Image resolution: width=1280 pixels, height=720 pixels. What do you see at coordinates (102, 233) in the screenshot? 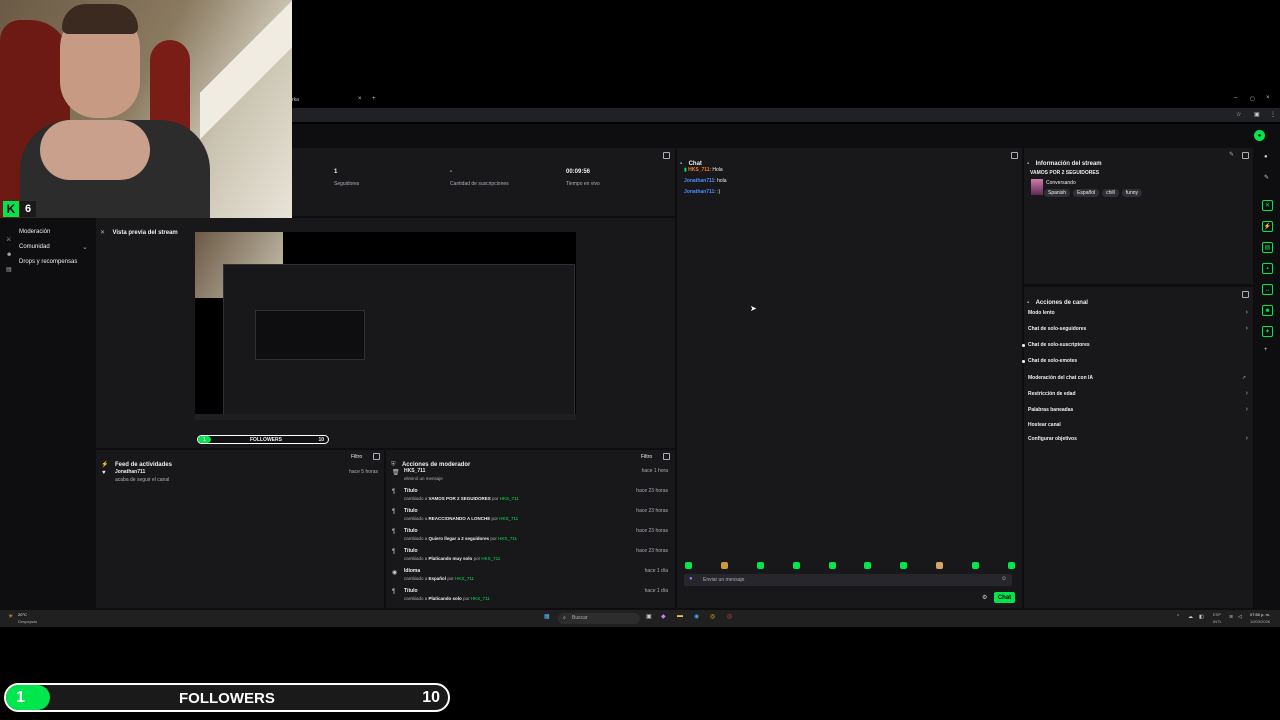
I see `close-icon: ✕` at bounding box center [102, 233].